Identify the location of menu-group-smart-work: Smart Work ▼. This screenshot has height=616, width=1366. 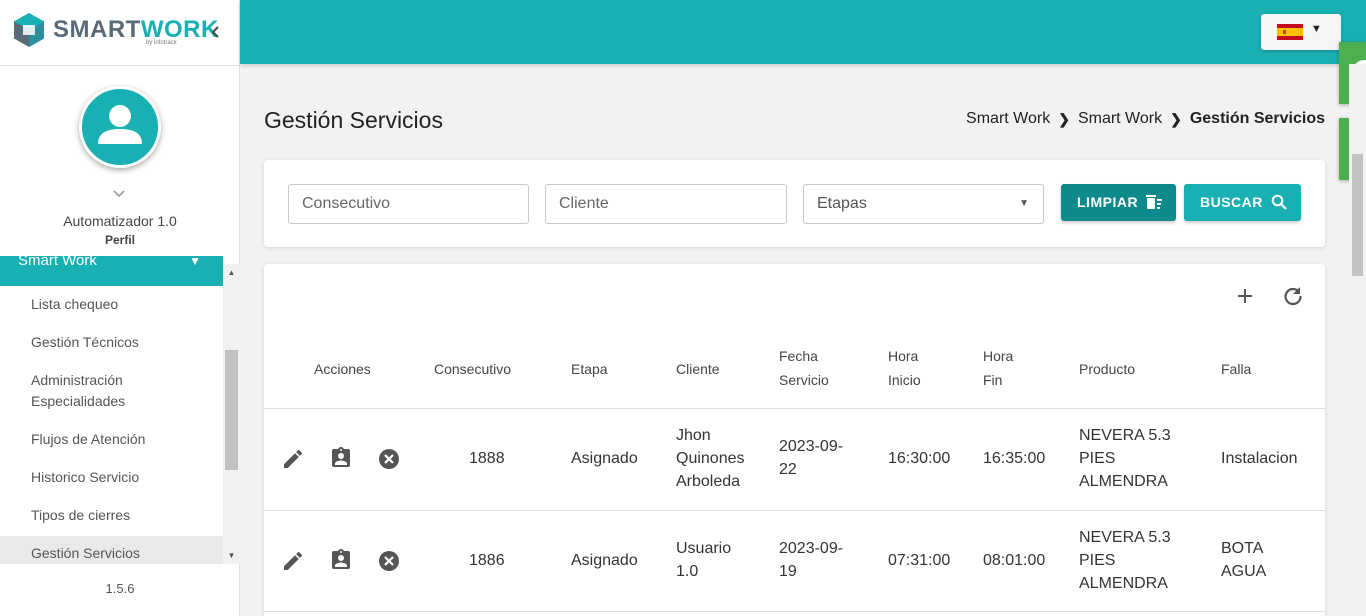
(111, 271).